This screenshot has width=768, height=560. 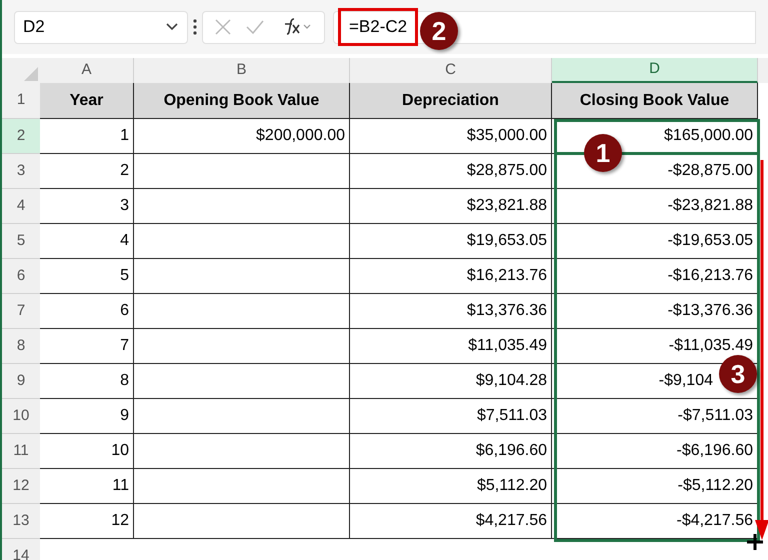 What do you see at coordinates (101, 27) in the screenshot?
I see `name-box: D2` at bounding box center [101, 27].